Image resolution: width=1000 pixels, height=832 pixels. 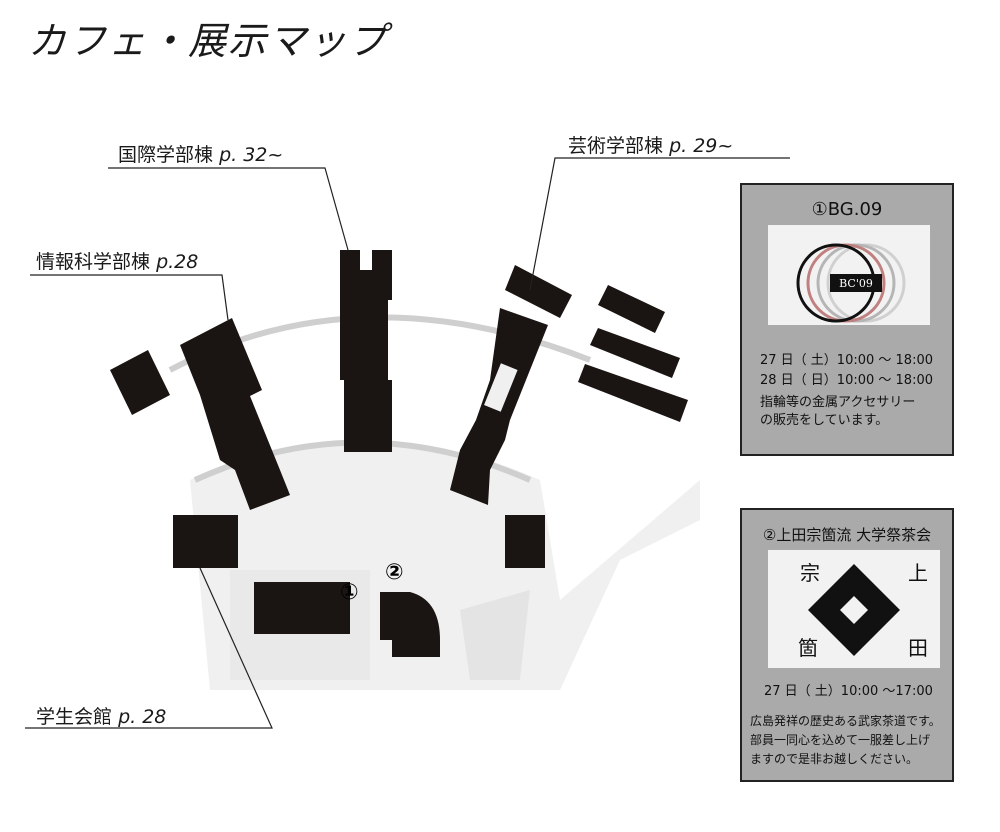 I want to click on bc-logo-text: BC'09, so click(x=856, y=283).